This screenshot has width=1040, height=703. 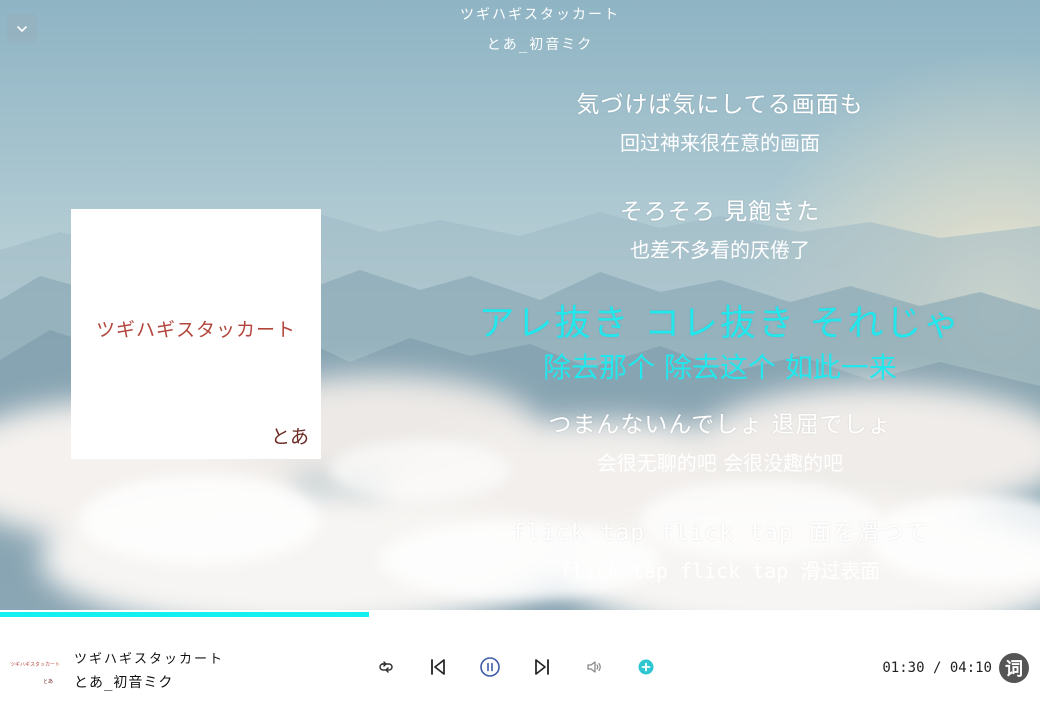 I want to click on play-pause-button, so click(x=490, y=667).